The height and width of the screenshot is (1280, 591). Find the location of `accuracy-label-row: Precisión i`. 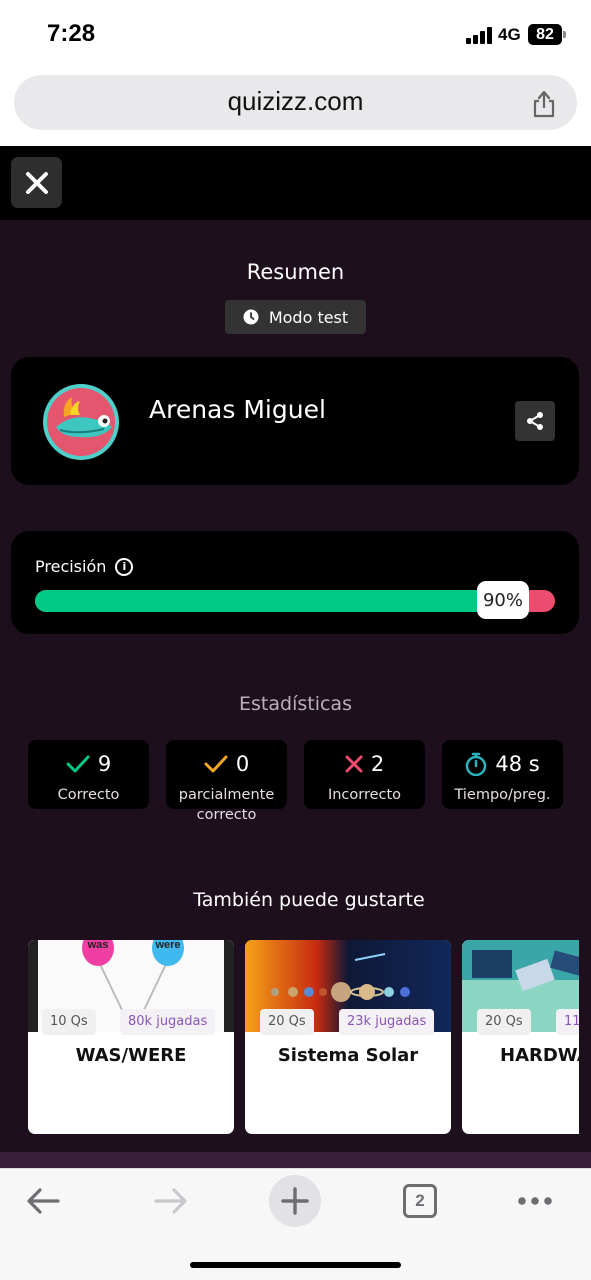

accuracy-label-row: Precisión i is located at coordinates (84, 566).